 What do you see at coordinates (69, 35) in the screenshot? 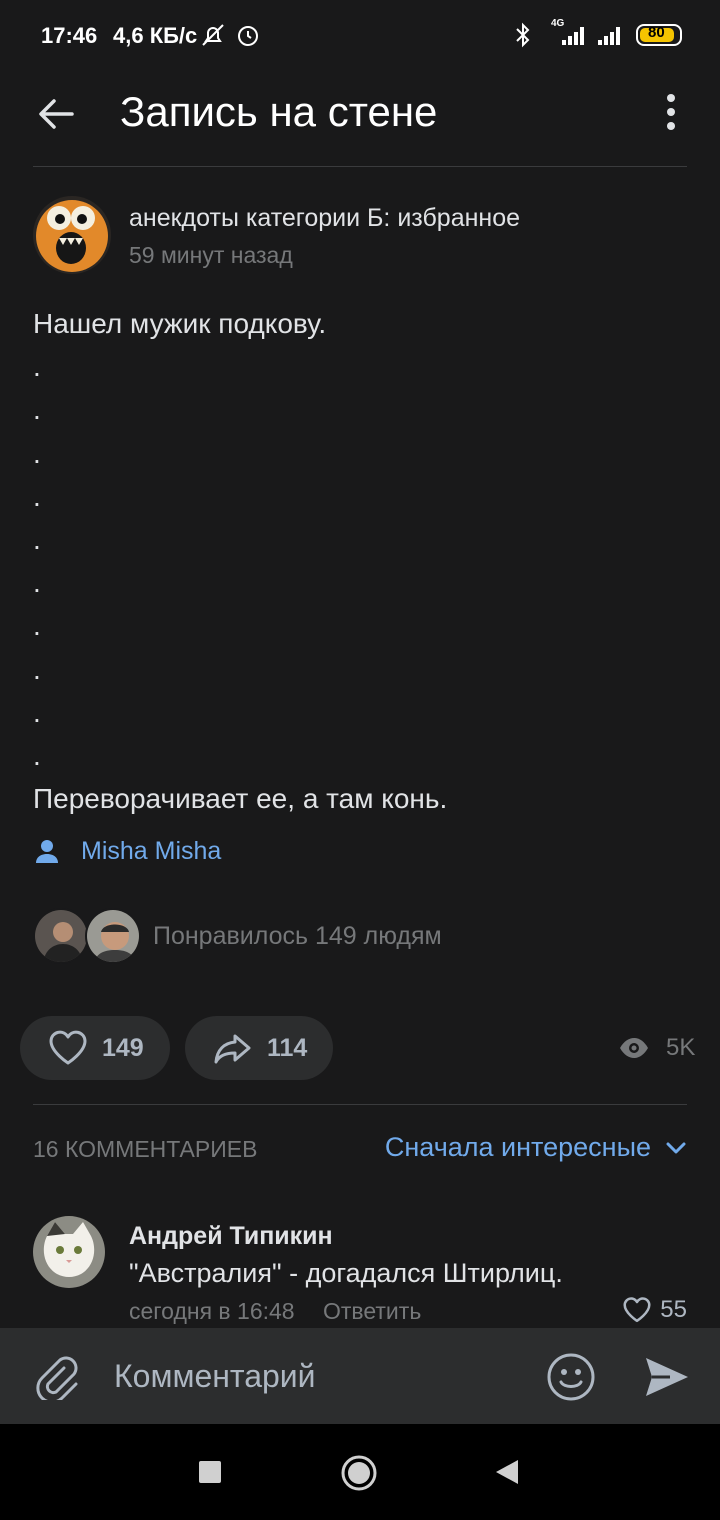
I see `status-time: 17:46` at bounding box center [69, 35].